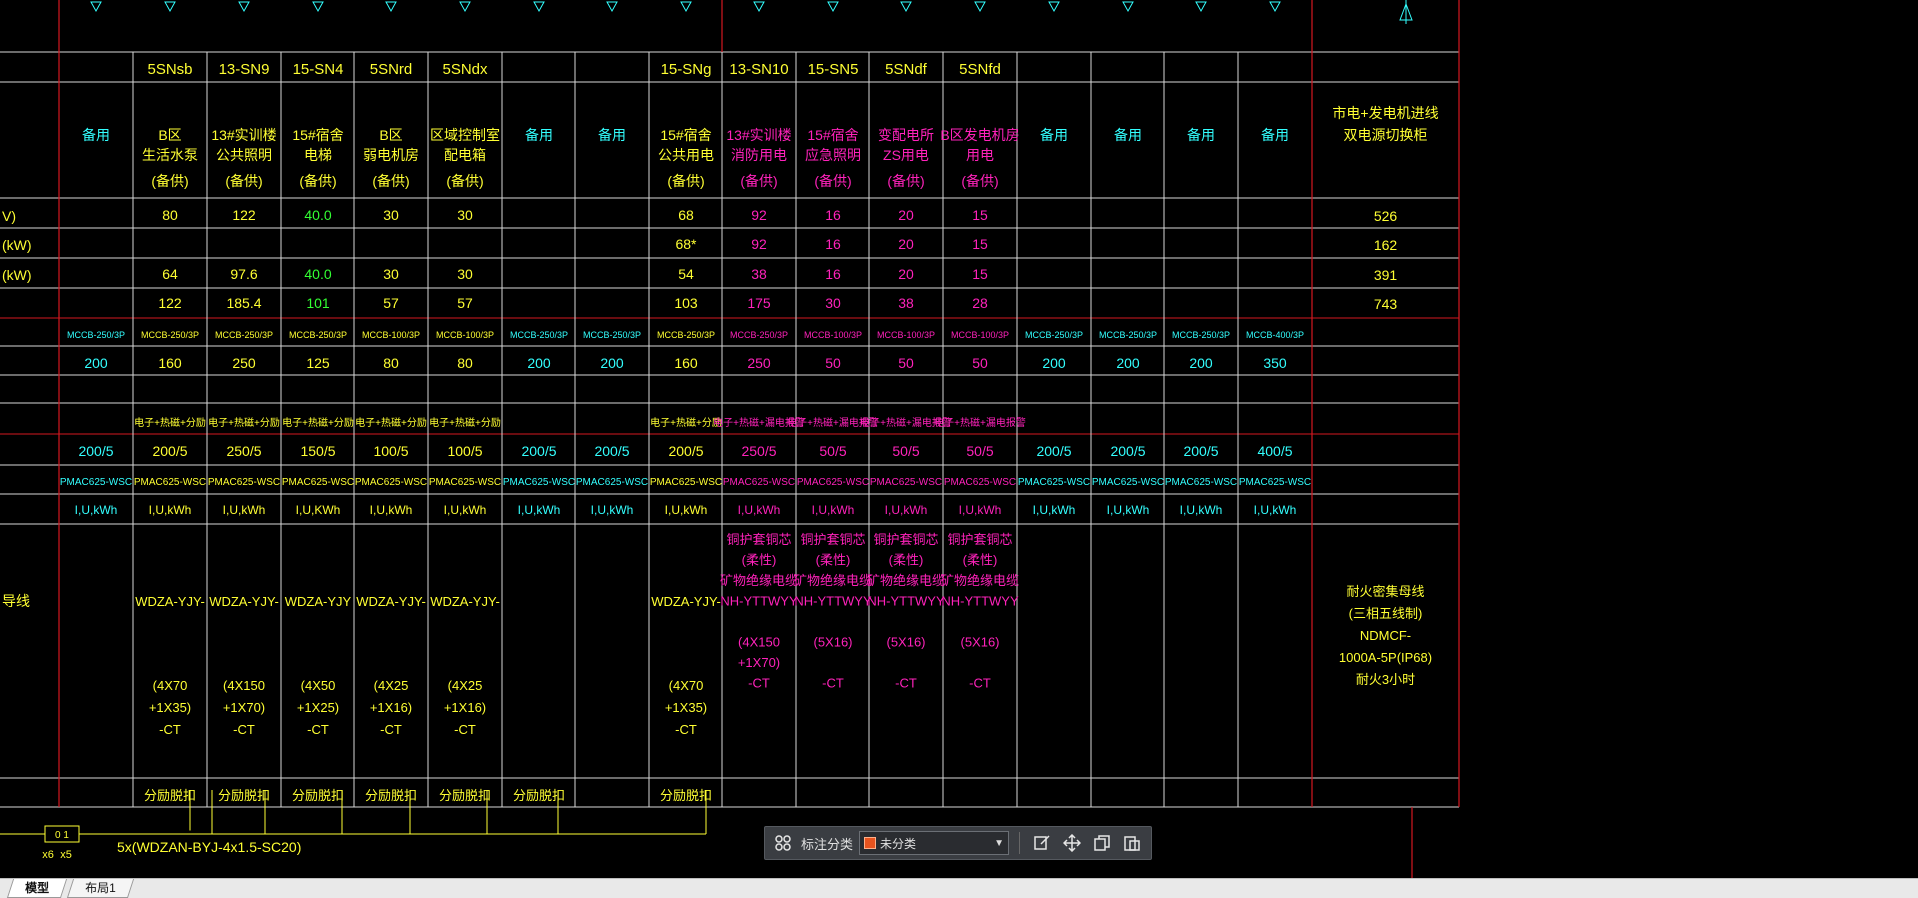  What do you see at coordinates (318, 303) in the screenshot?
I see `calc-current: 101` at bounding box center [318, 303].